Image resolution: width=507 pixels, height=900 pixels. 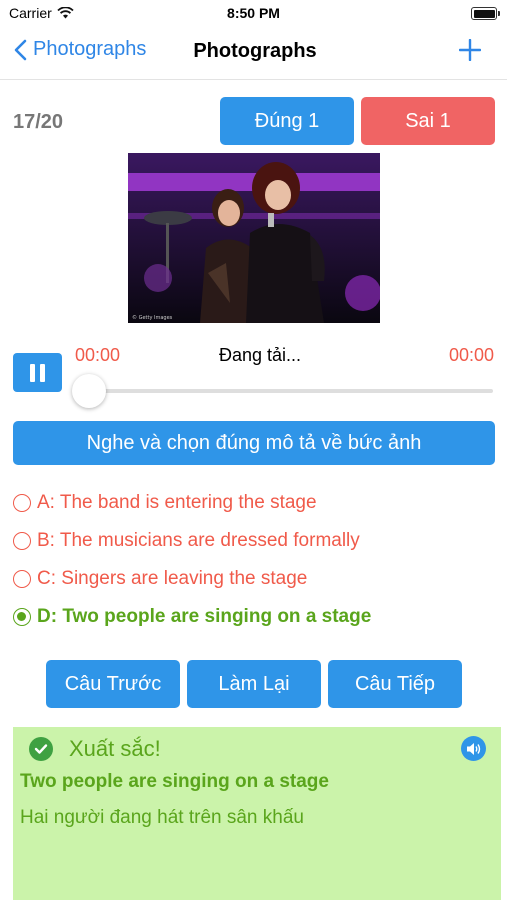 What do you see at coordinates (32, 372) in the screenshot?
I see `pause-icon` at bounding box center [32, 372].